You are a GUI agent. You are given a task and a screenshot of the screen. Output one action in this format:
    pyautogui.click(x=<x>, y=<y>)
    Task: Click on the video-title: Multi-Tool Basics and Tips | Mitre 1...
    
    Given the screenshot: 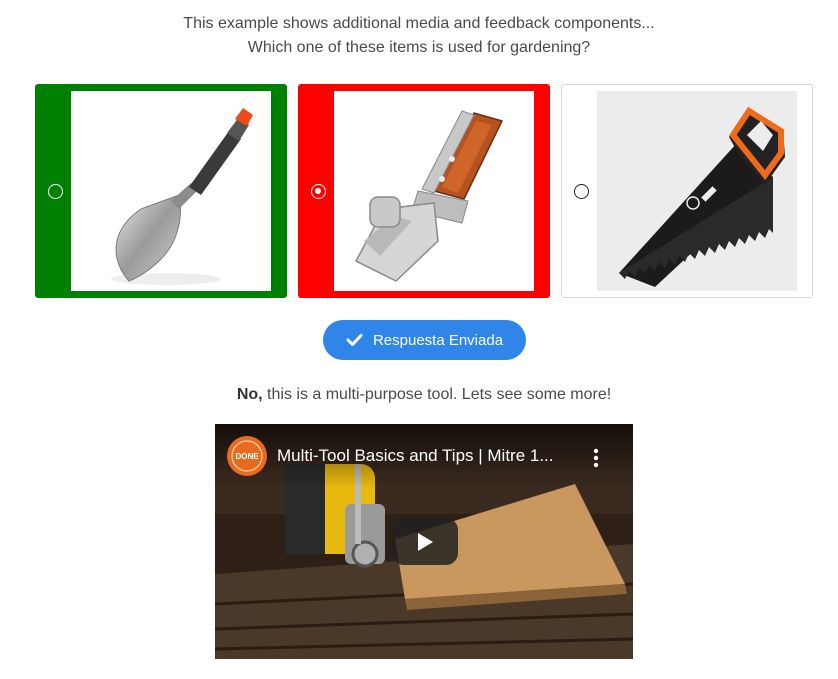 What is the action you would take?
    pyautogui.click(x=427, y=456)
    